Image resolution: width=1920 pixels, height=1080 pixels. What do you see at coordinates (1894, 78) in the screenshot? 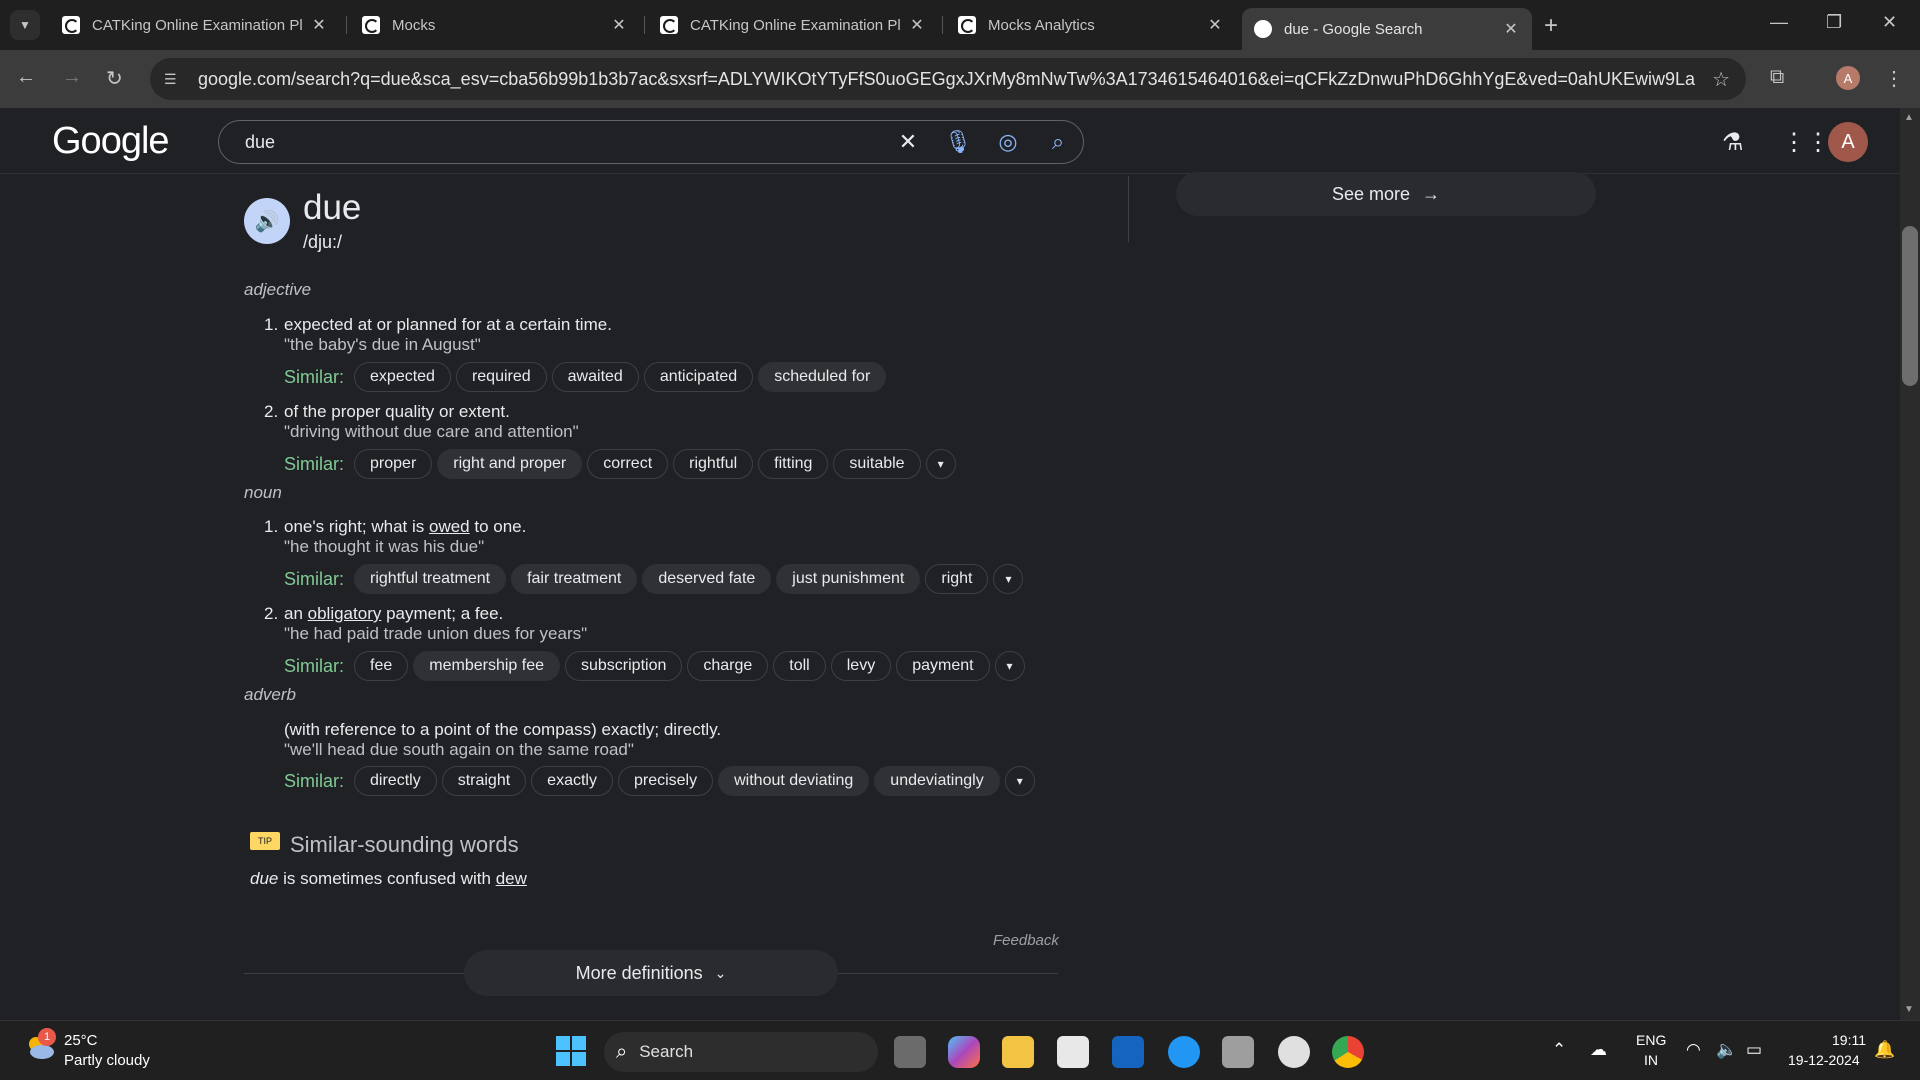
I see `menu-kebab-icon: ⋮` at bounding box center [1894, 78].